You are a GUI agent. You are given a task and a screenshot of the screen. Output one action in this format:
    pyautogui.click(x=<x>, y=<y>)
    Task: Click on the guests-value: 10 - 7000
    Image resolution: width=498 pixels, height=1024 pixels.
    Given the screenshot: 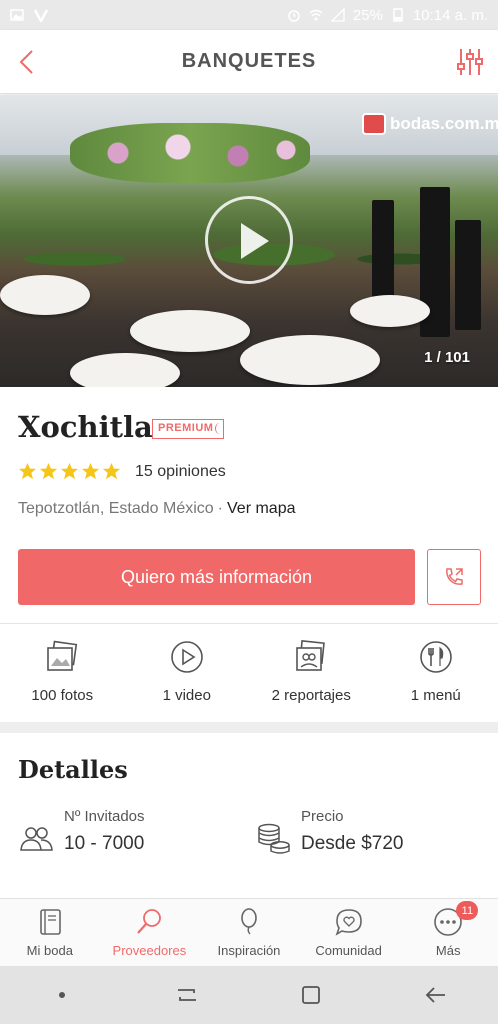 What is the action you would take?
    pyautogui.click(x=104, y=843)
    